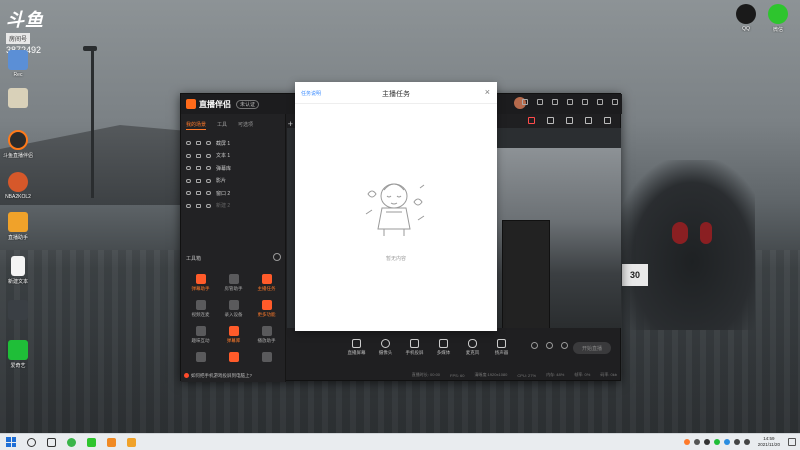 The width and height of the screenshot is (800, 450). What do you see at coordinates (696, 442) in the screenshot?
I see `tray-arrow-icon` at bounding box center [696, 442].